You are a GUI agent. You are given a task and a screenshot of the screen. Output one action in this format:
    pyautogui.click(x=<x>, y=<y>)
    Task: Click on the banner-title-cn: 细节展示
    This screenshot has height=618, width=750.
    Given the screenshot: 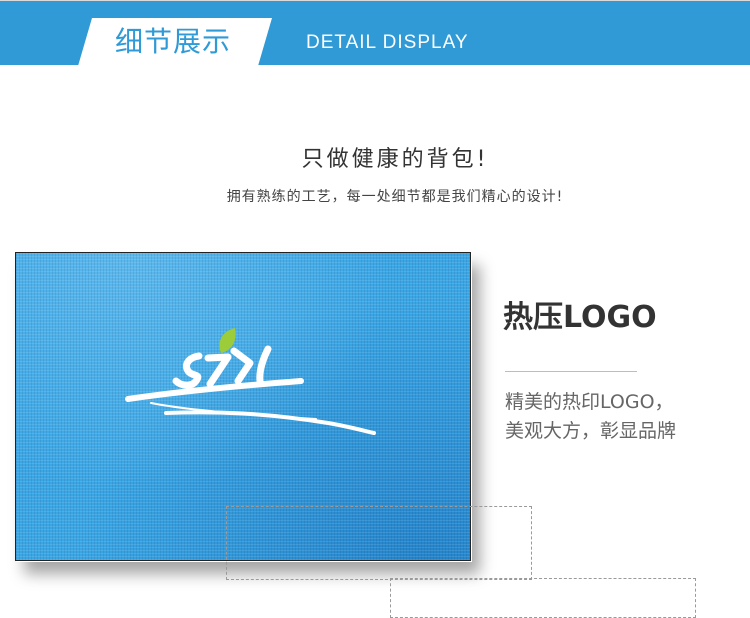 What is the action you would take?
    pyautogui.click(x=173, y=41)
    